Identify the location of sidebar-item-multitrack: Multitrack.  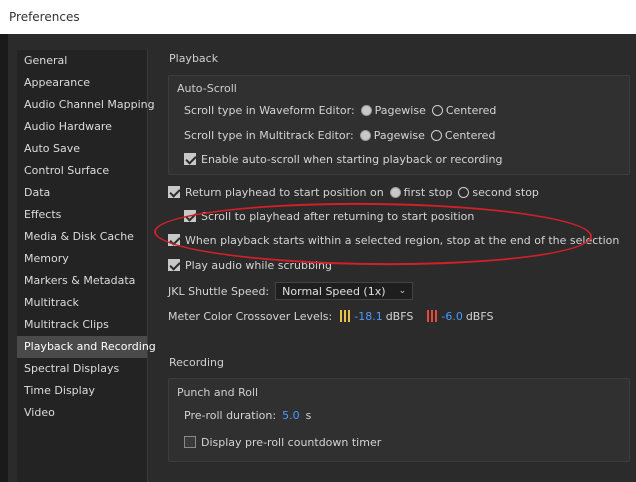
(82, 303).